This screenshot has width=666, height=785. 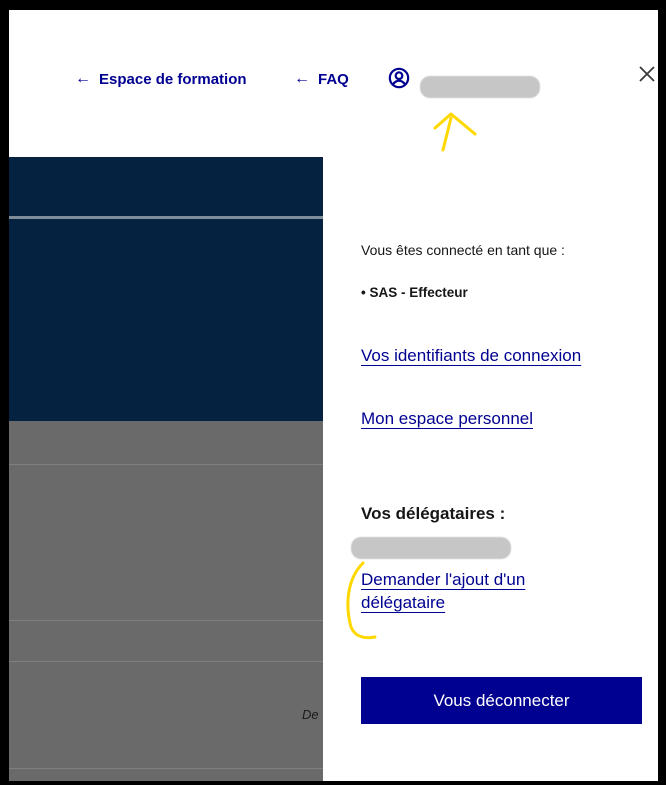 I want to click on personal-space-link: Mon espace personnel, so click(x=447, y=419).